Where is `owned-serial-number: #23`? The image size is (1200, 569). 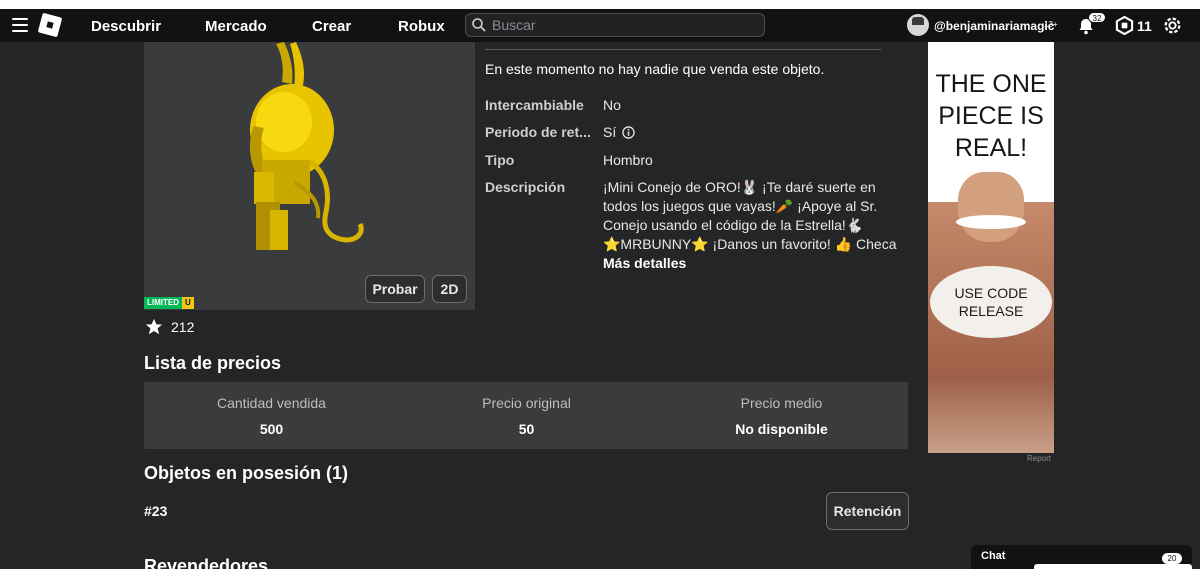
owned-serial-number: #23 is located at coordinates (156, 511).